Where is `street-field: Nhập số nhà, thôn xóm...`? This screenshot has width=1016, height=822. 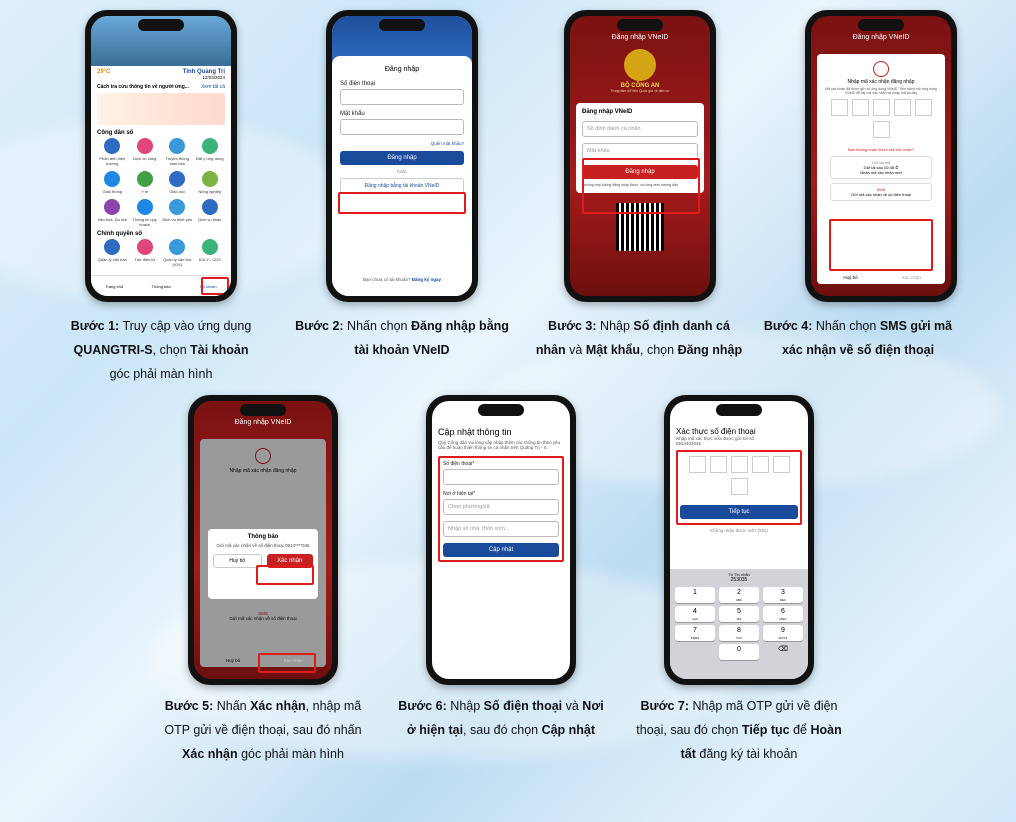 street-field: Nhập số nhà, thôn xóm... is located at coordinates (501, 529).